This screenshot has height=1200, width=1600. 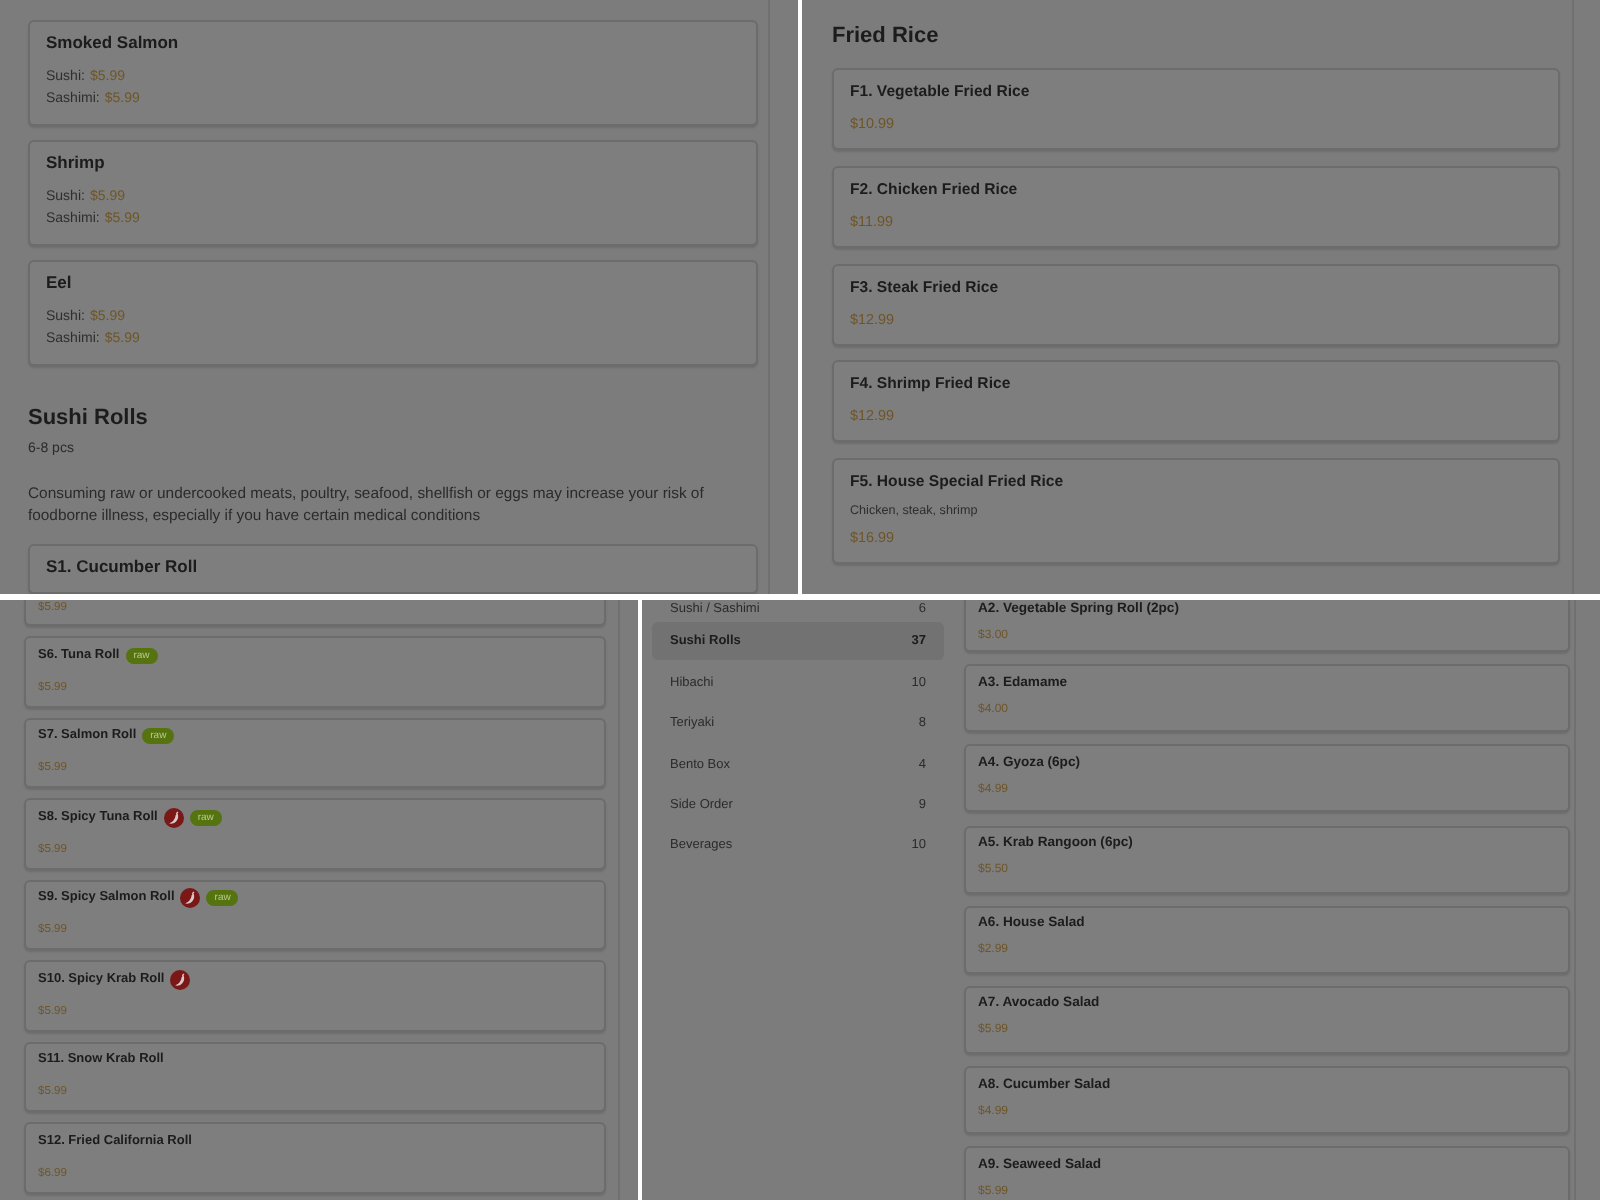 I want to click on item-name: Smoked Salmon, so click(x=112, y=43).